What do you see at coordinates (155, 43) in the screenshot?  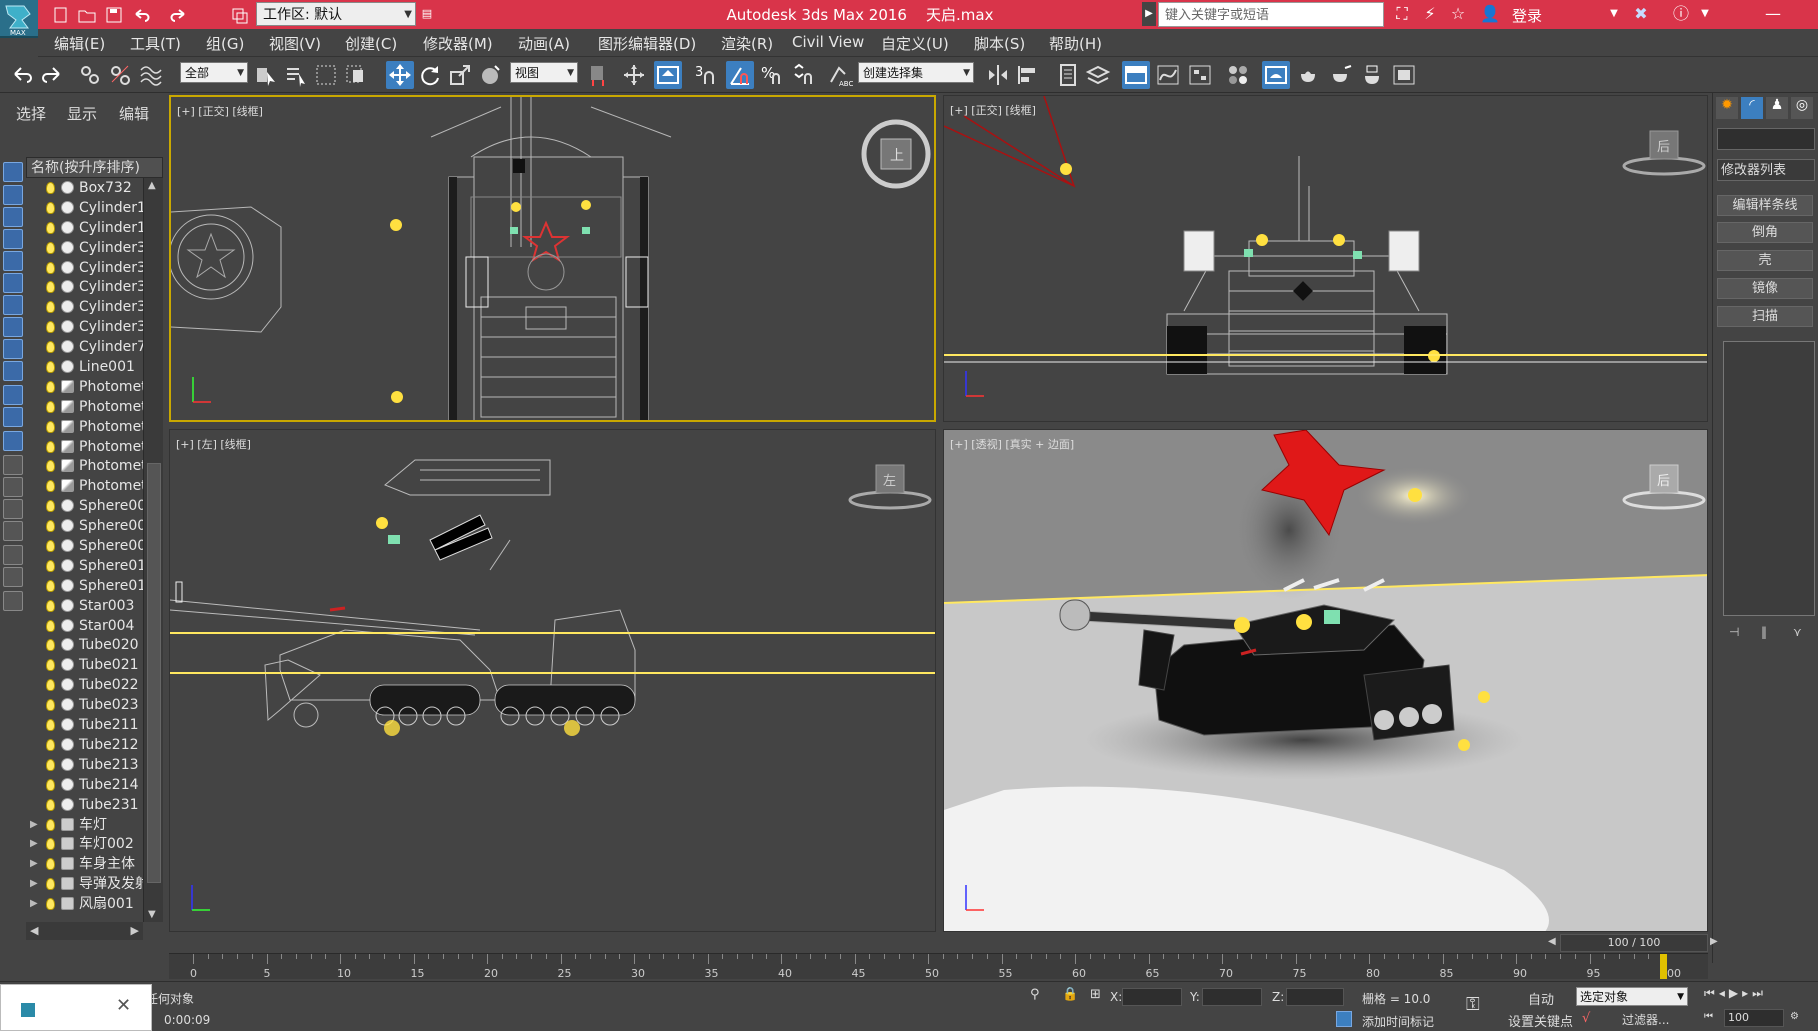 I see `menu-tools: 工具(T)` at bounding box center [155, 43].